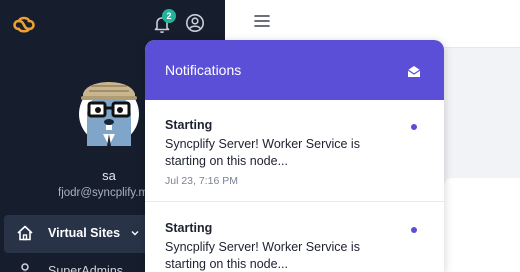 The image size is (520, 272). I want to click on sidebar-item-superadmins: SuperAdmins, so click(85, 268).